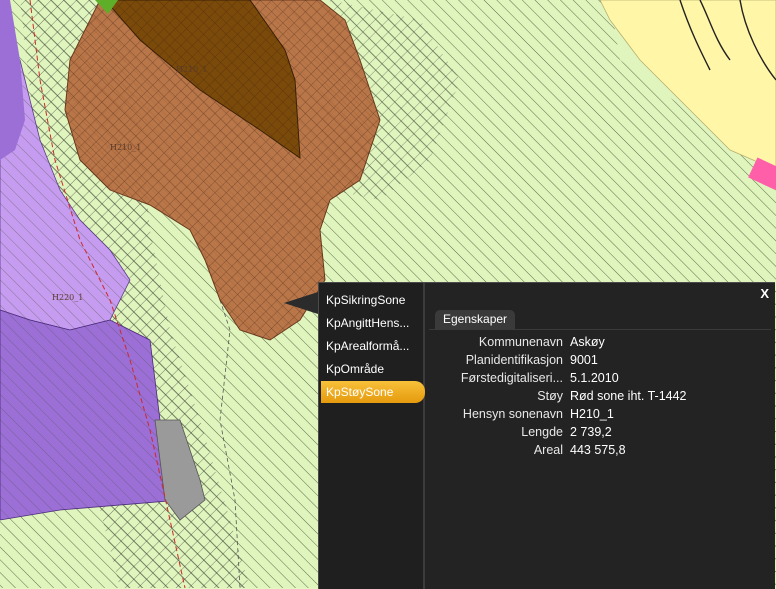 This screenshot has height=589, width=776. What do you see at coordinates (584, 360) in the screenshot?
I see `property-value: 9001` at bounding box center [584, 360].